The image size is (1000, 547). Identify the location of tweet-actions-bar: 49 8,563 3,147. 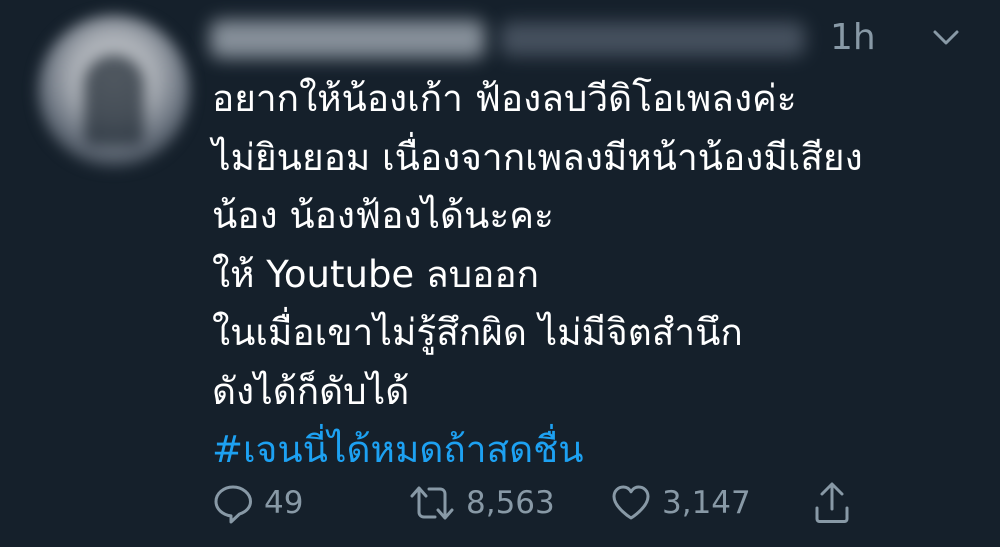
(592, 503).